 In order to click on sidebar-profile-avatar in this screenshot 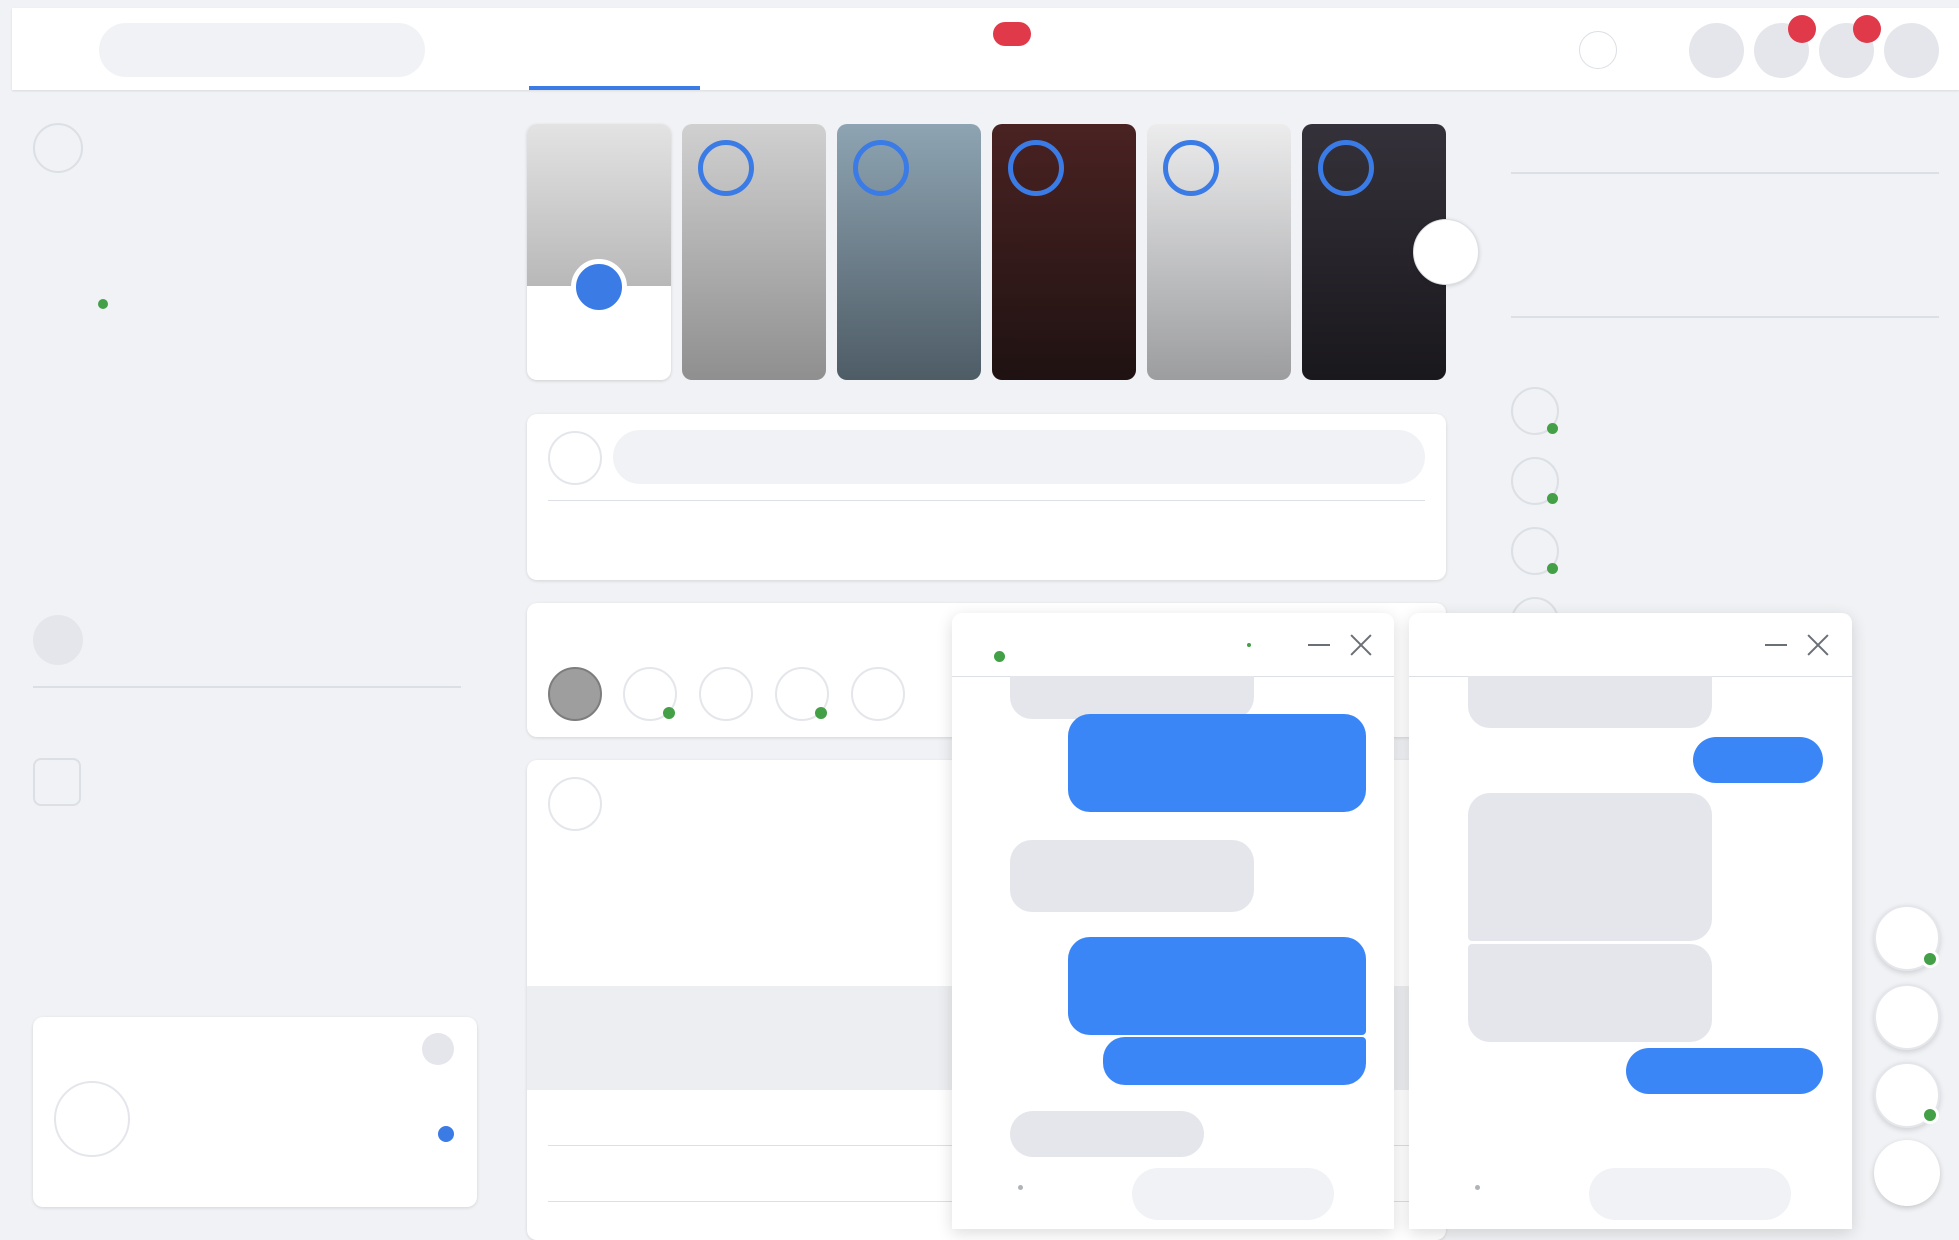, I will do `click(58, 148)`.